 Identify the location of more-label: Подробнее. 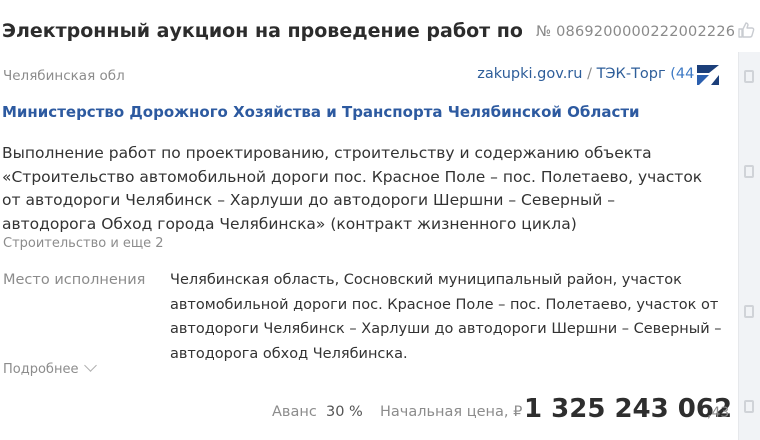
(40, 369).